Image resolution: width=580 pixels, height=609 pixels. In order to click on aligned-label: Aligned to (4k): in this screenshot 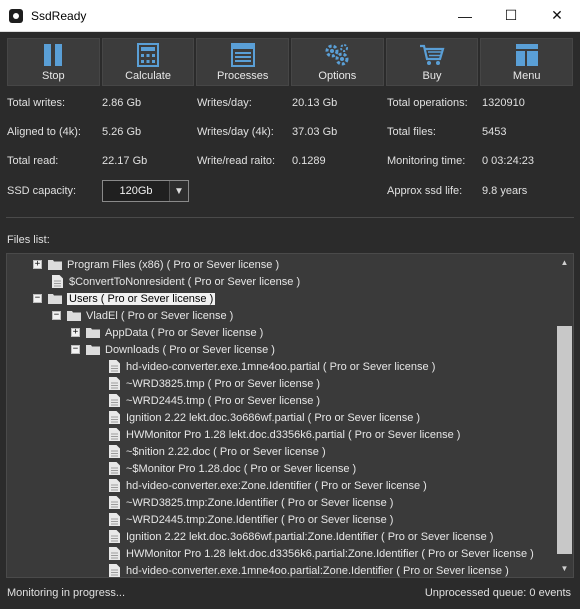, I will do `click(44, 132)`.